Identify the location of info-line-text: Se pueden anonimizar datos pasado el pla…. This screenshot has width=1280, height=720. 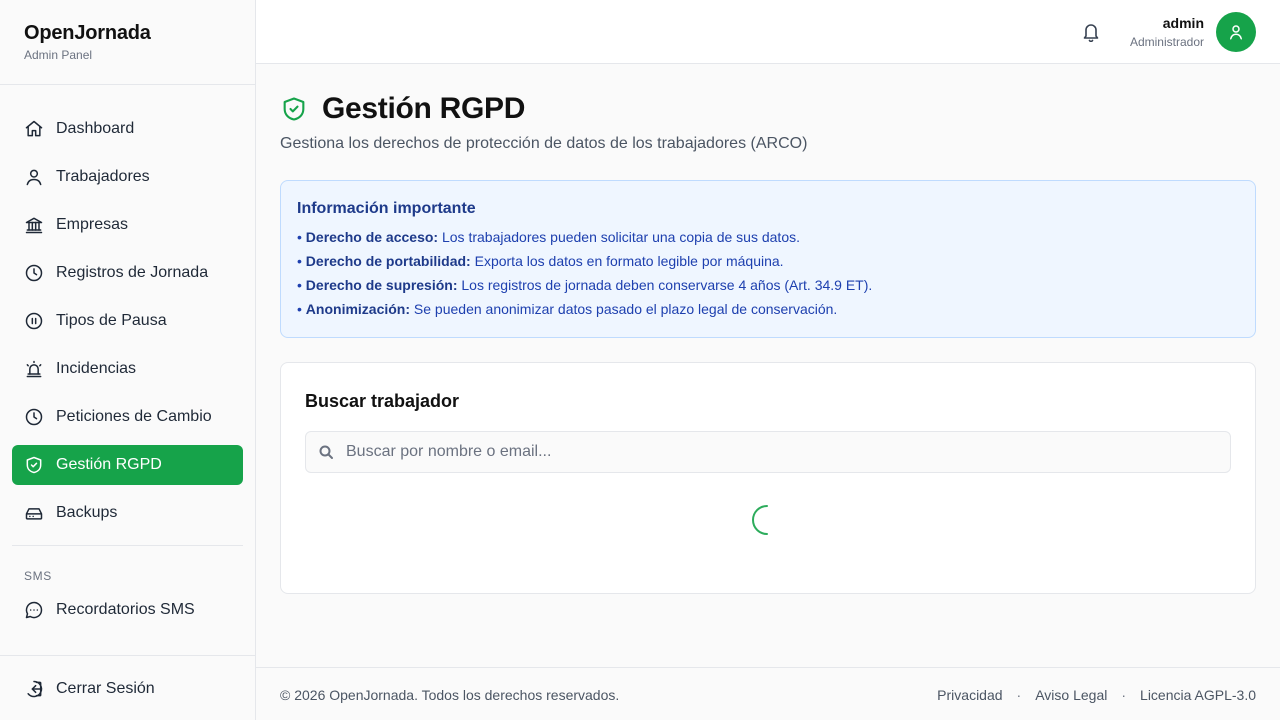
(624, 309).